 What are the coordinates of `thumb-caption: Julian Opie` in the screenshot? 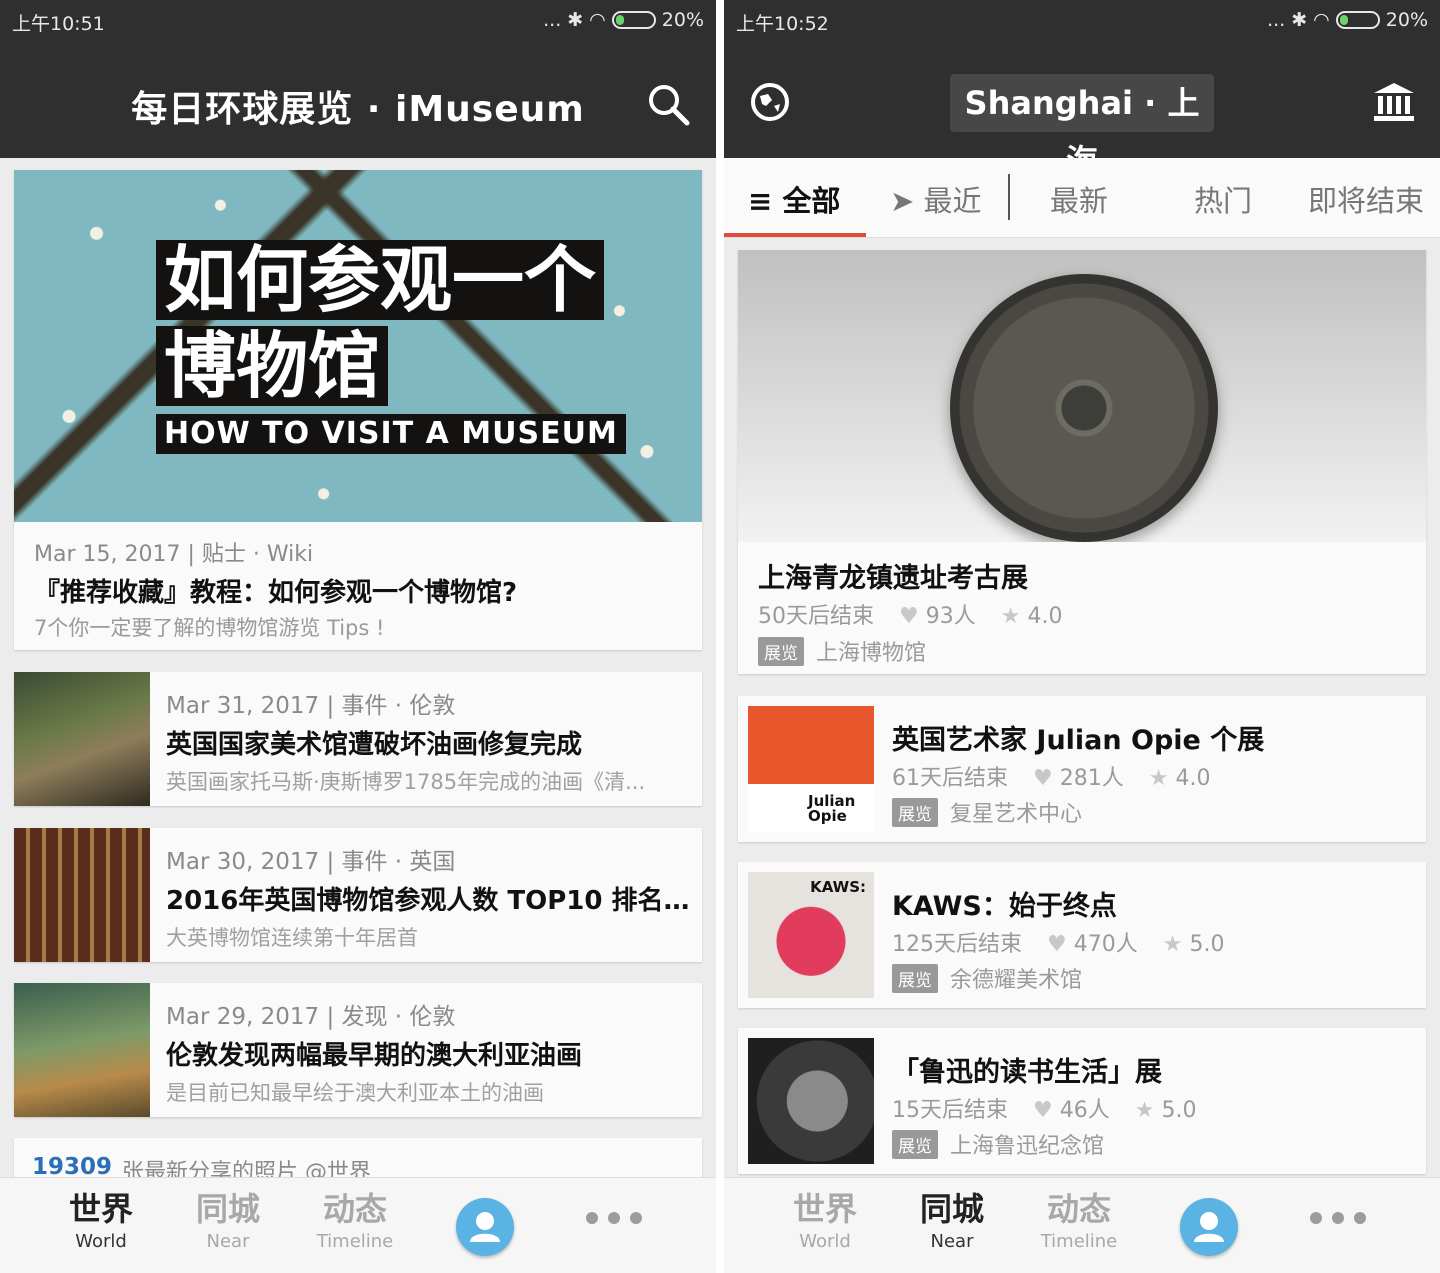 It's located at (832, 808).